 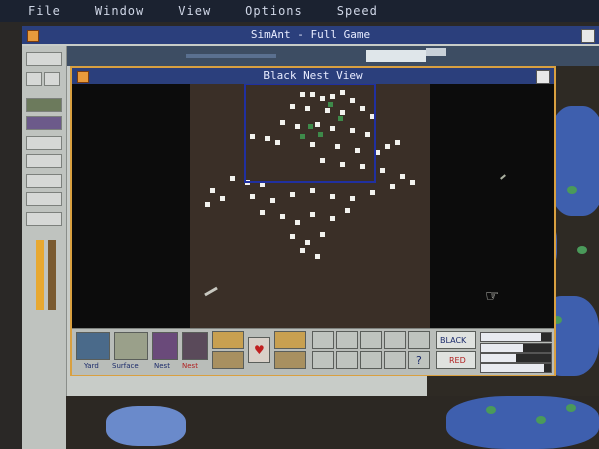 I want to click on close-tool-button, so click(x=52, y=79).